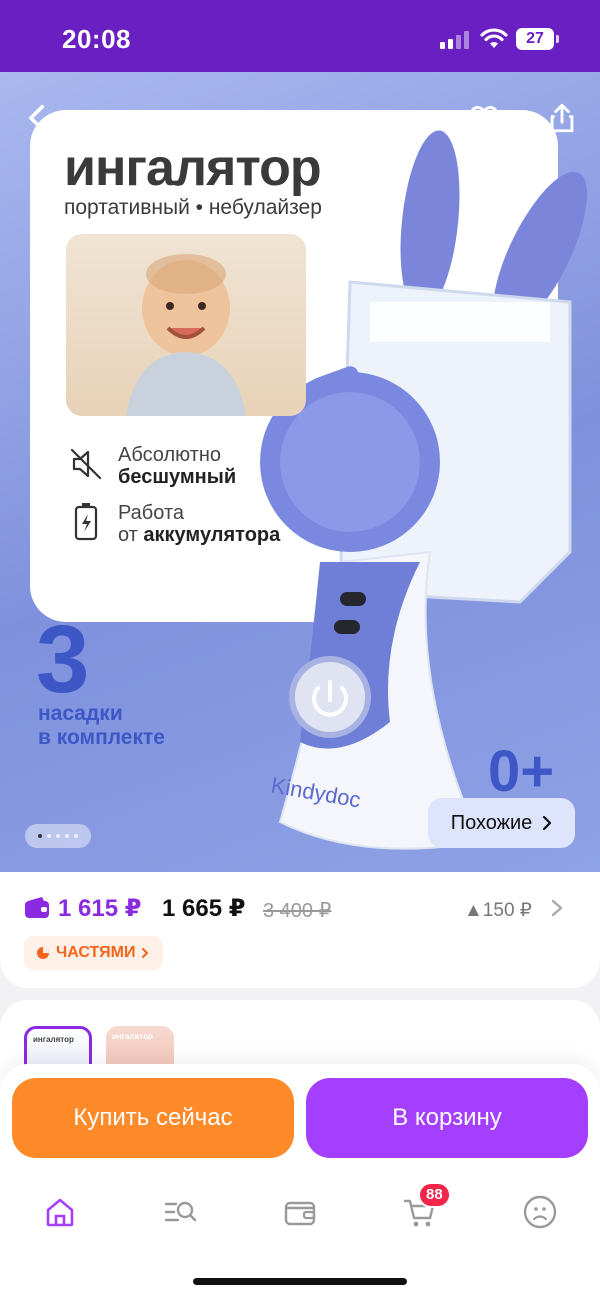 Image resolution: width=600 pixels, height=1297 pixels. What do you see at coordinates (300, 930) in the screenshot?
I see `price-section: 1 615 ₽ 1 665 ₽ 3 400 ₽ ▲150 ₽ ЧАСТЯМИ` at bounding box center [300, 930].